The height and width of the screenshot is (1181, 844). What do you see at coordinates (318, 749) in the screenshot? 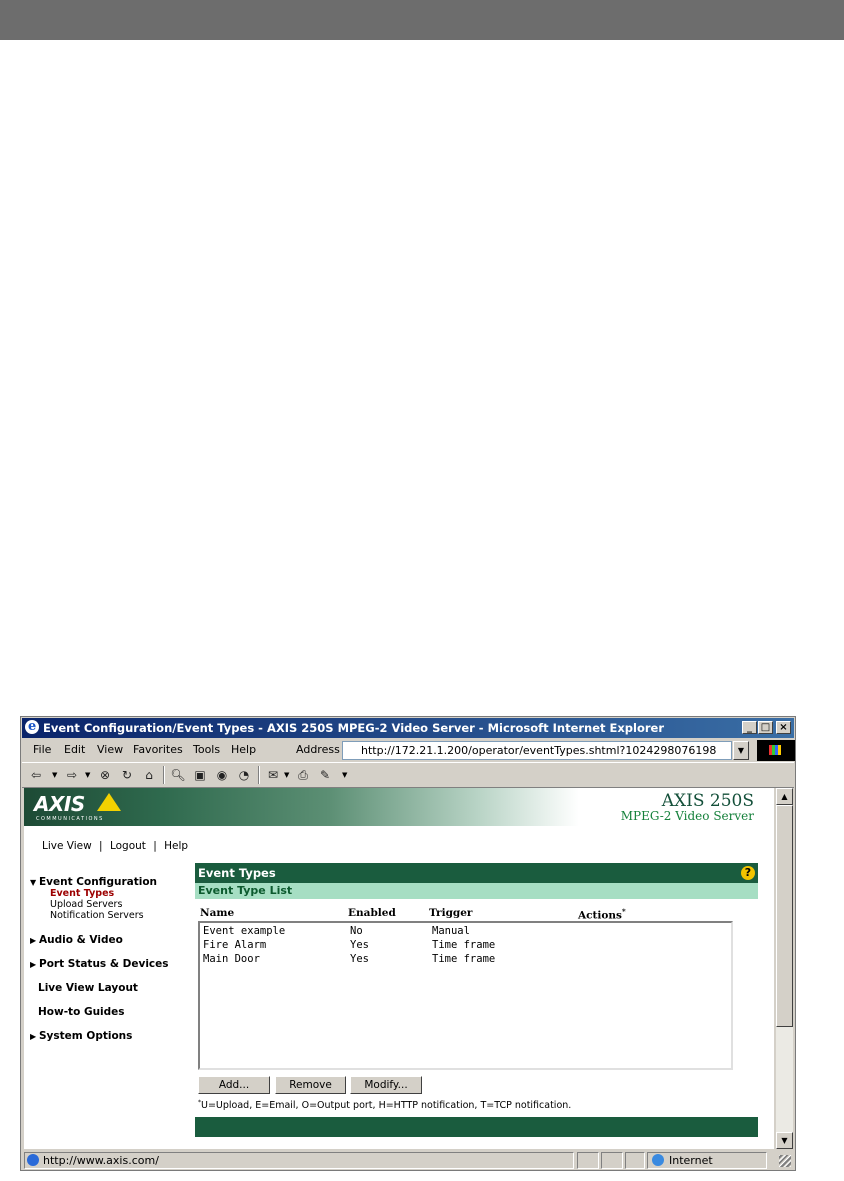
I see `address-label: Address` at bounding box center [318, 749].